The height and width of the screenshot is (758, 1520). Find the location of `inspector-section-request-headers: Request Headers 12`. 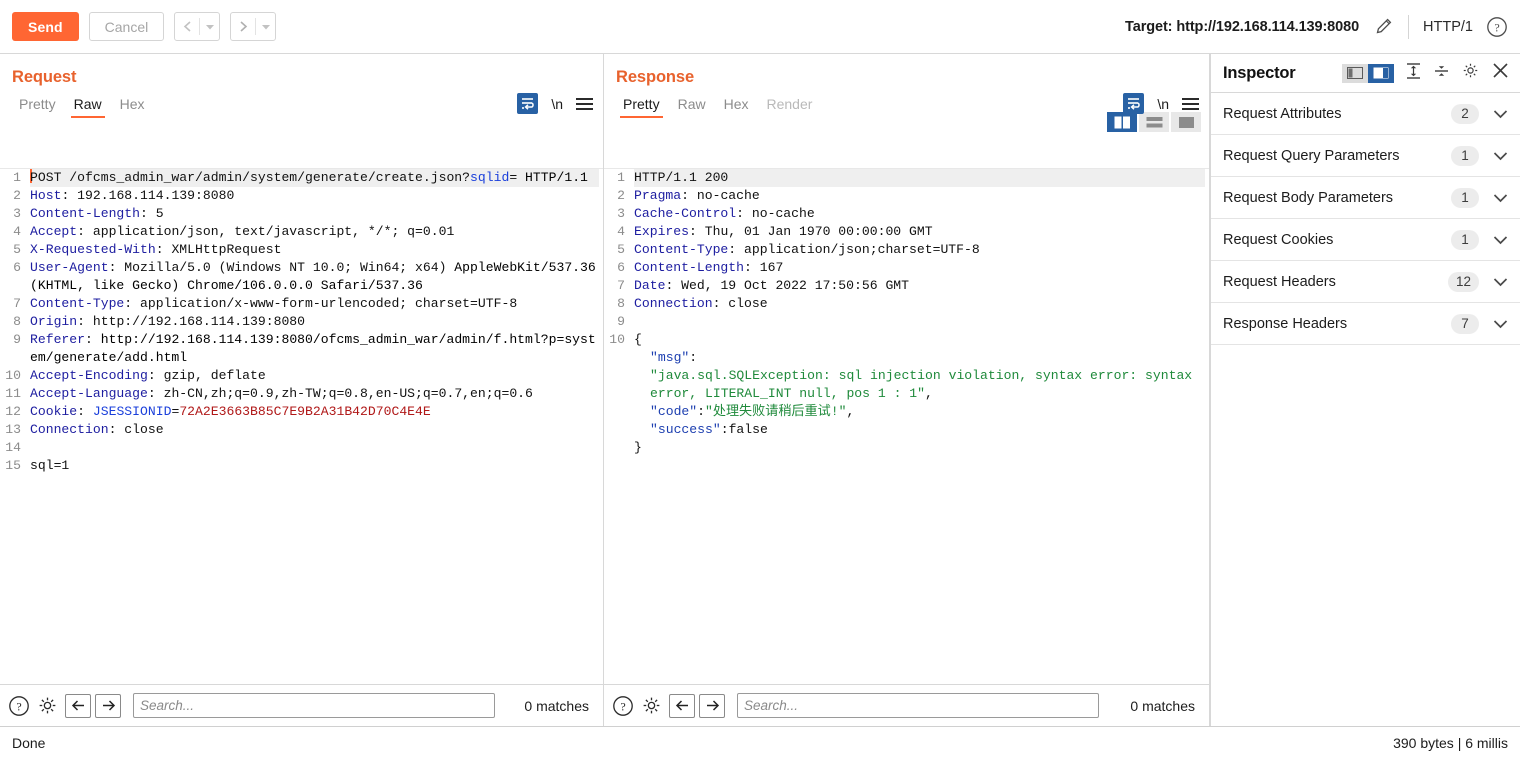

inspector-section-request-headers: Request Headers 12 is located at coordinates (1365, 282).